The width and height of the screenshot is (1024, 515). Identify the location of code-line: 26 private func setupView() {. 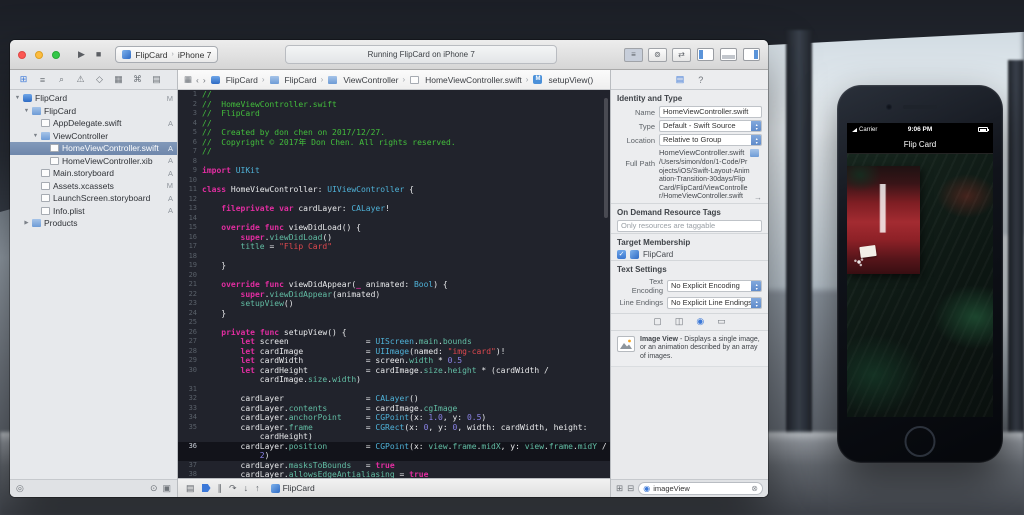
(394, 333).